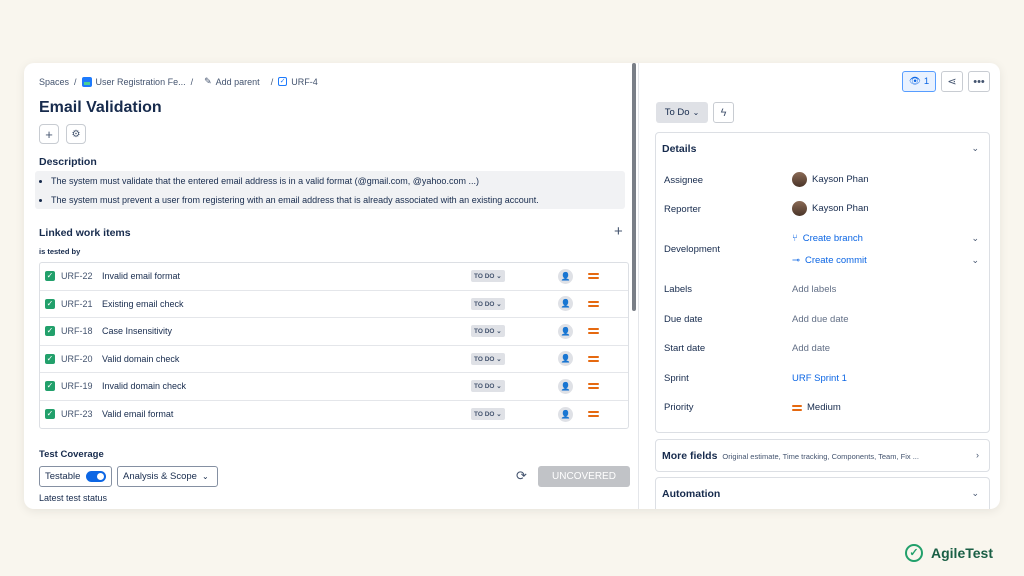  Describe the element at coordinates (919, 81) in the screenshot. I see `watch-button: 👁 1` at that location.